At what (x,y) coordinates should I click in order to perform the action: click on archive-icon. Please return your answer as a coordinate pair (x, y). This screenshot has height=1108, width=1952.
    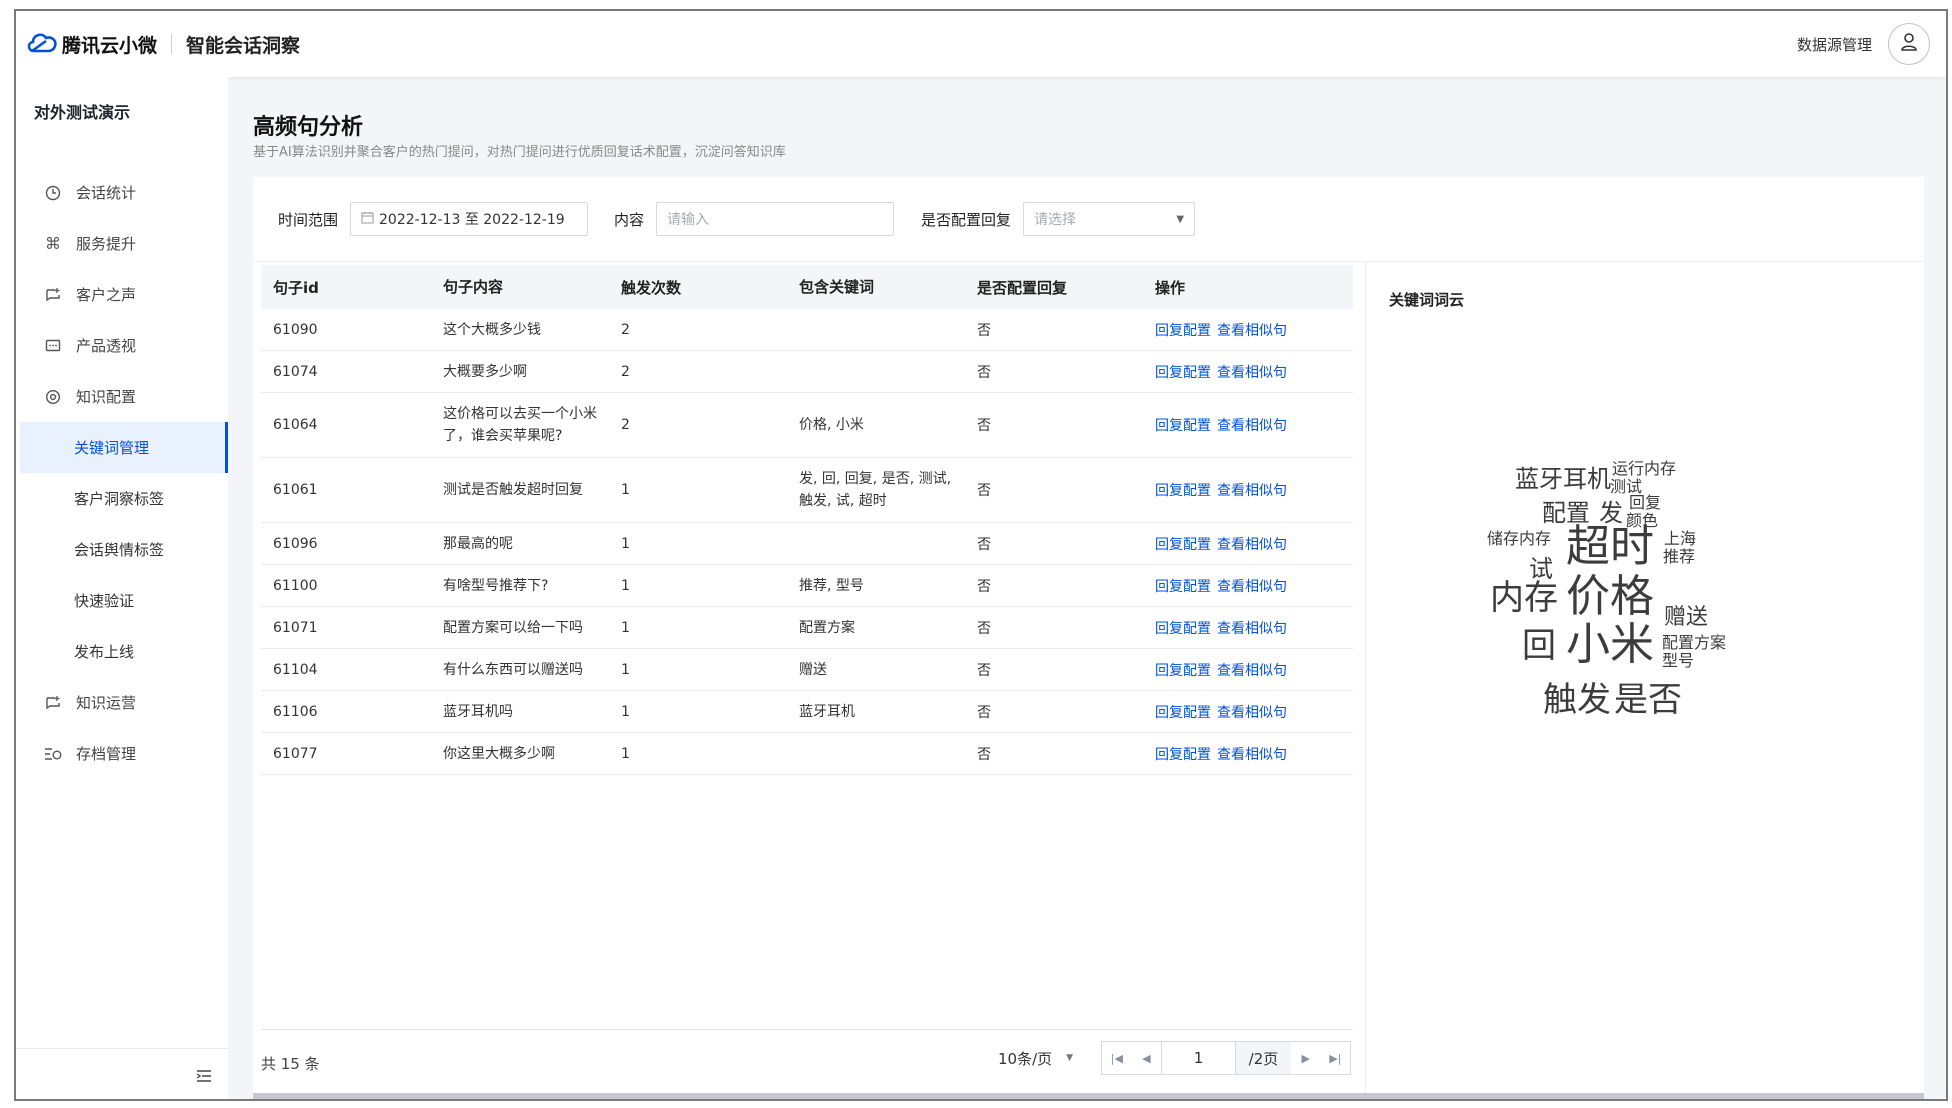
    Looking at the image, I should click on (53, 754).